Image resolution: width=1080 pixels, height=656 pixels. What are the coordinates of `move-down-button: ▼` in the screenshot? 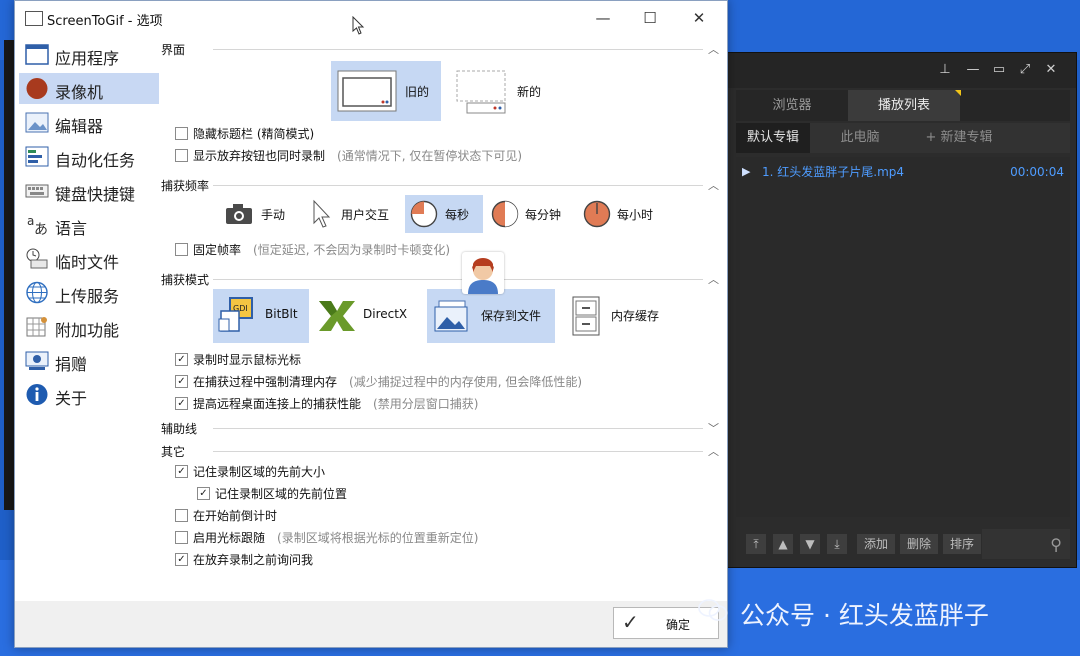 It's located at (810, 544).